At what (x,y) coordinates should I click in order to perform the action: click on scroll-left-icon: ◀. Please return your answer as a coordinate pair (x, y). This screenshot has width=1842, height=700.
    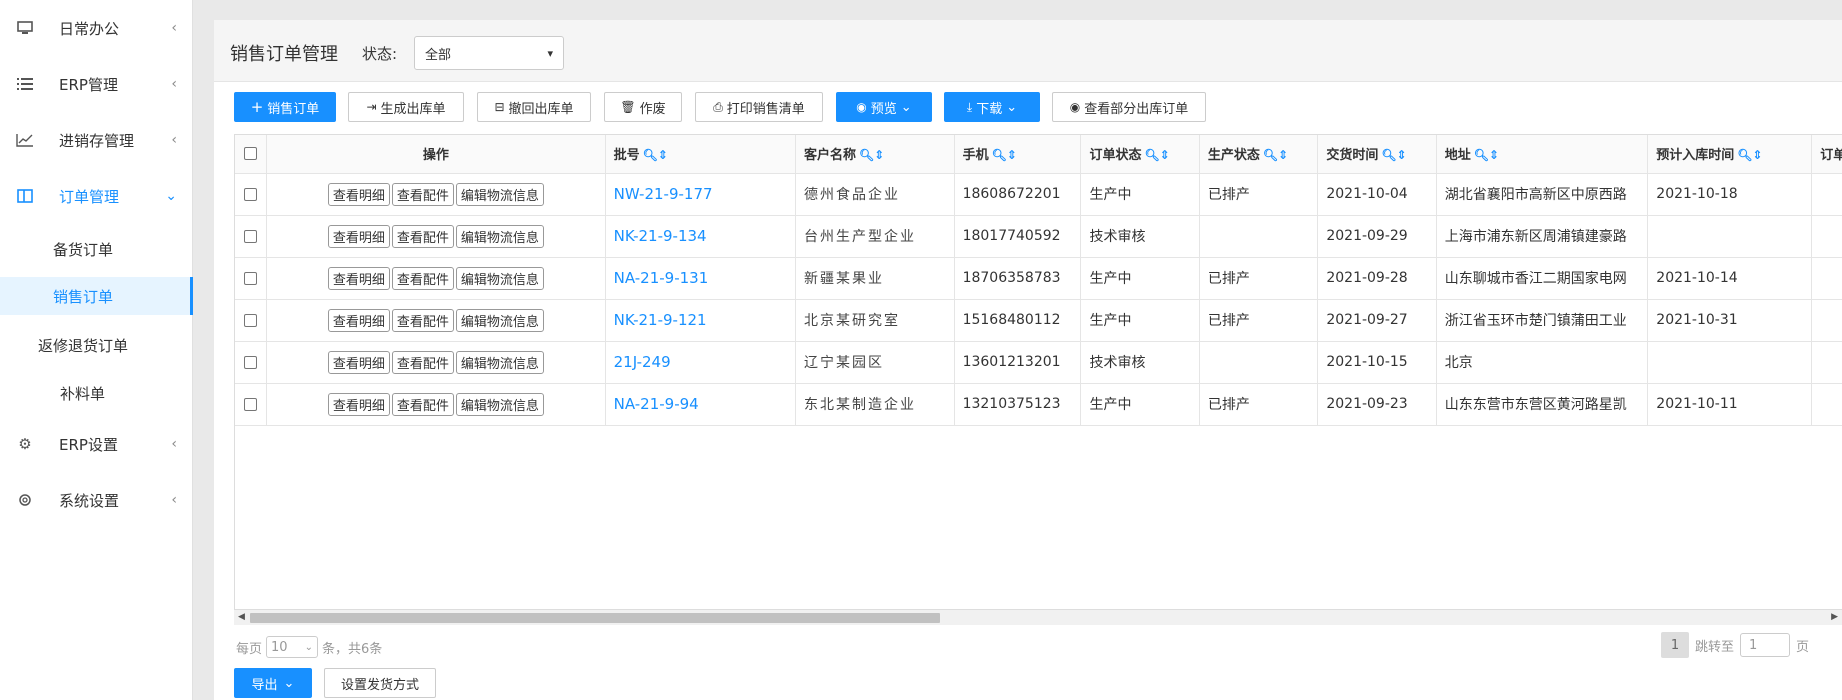
    Looking at the image, I should click on (241, 617).